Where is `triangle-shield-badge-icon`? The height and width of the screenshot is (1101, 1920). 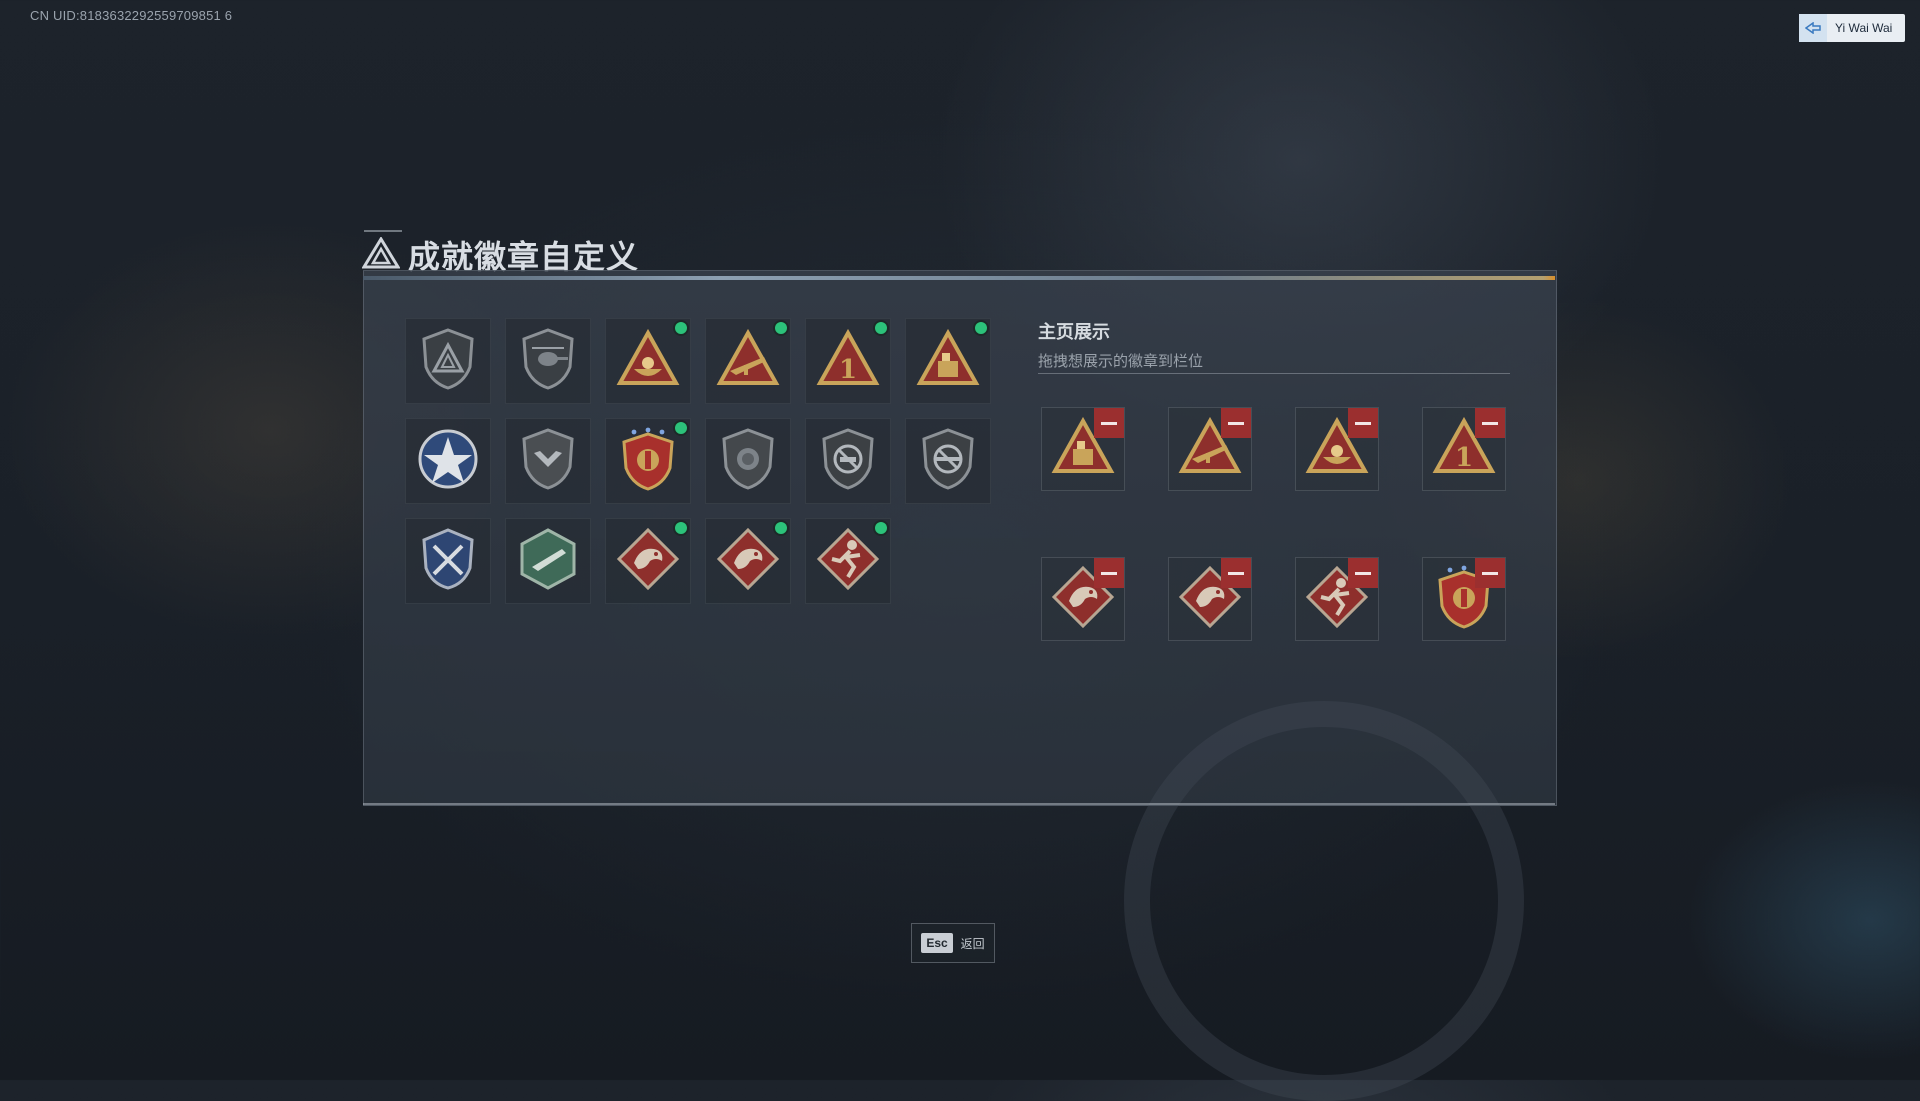
triangle-shield-badge-icon is located at coordinates (448, 361).